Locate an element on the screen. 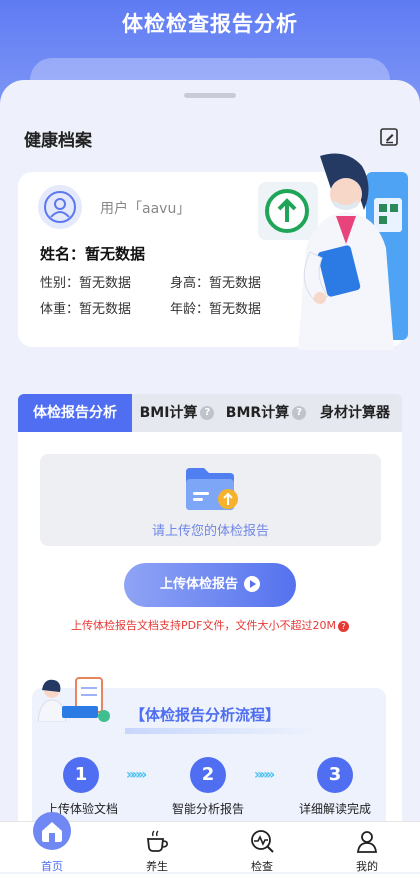 The image size is (420, 874). profile-weight: 体重：暂无数据 is located at coordinates (86, 309).